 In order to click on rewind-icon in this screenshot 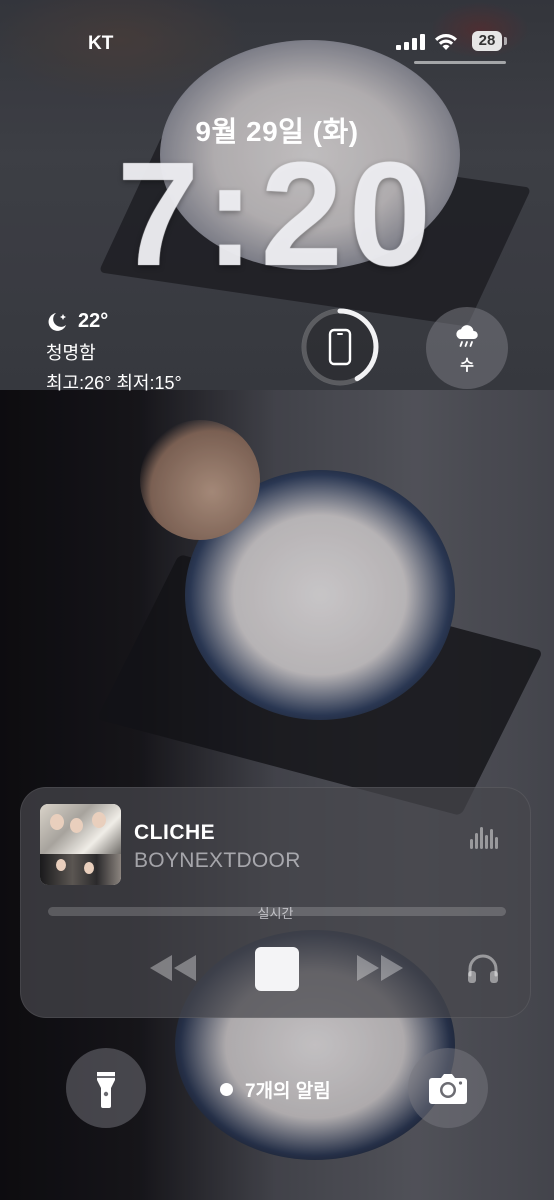, I will do `click(173, 968)`.